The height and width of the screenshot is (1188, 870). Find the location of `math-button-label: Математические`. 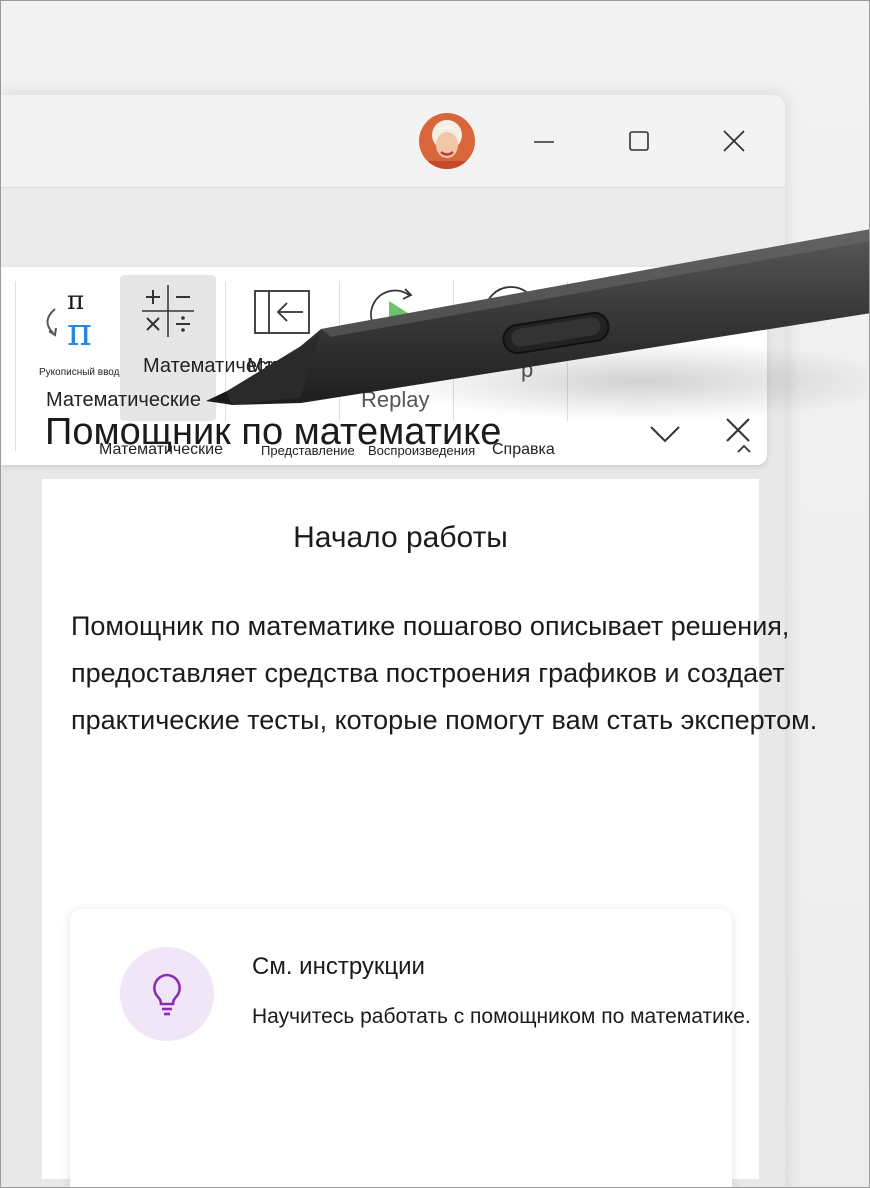

math-button-label: Математические is located at coordinates (123, 400).